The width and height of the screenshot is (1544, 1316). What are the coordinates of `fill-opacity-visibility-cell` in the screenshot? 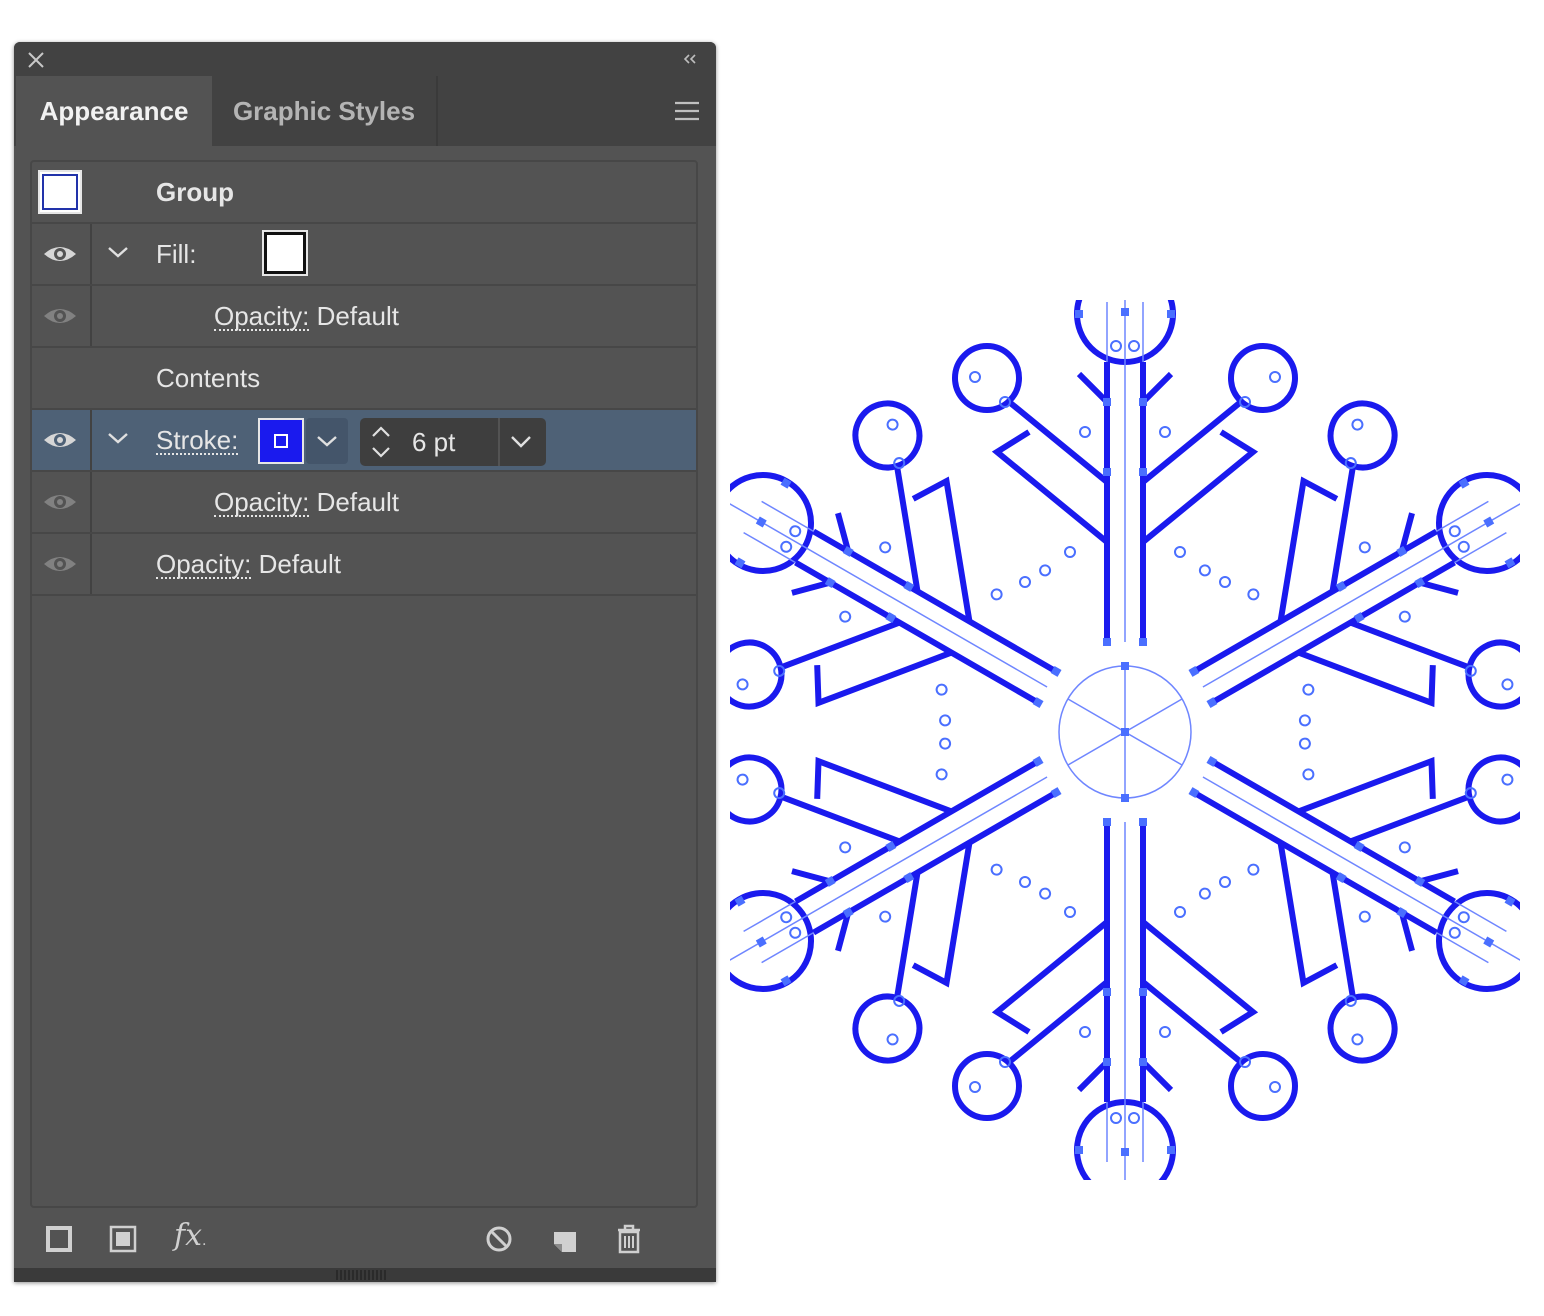 It's located at (62, 316).